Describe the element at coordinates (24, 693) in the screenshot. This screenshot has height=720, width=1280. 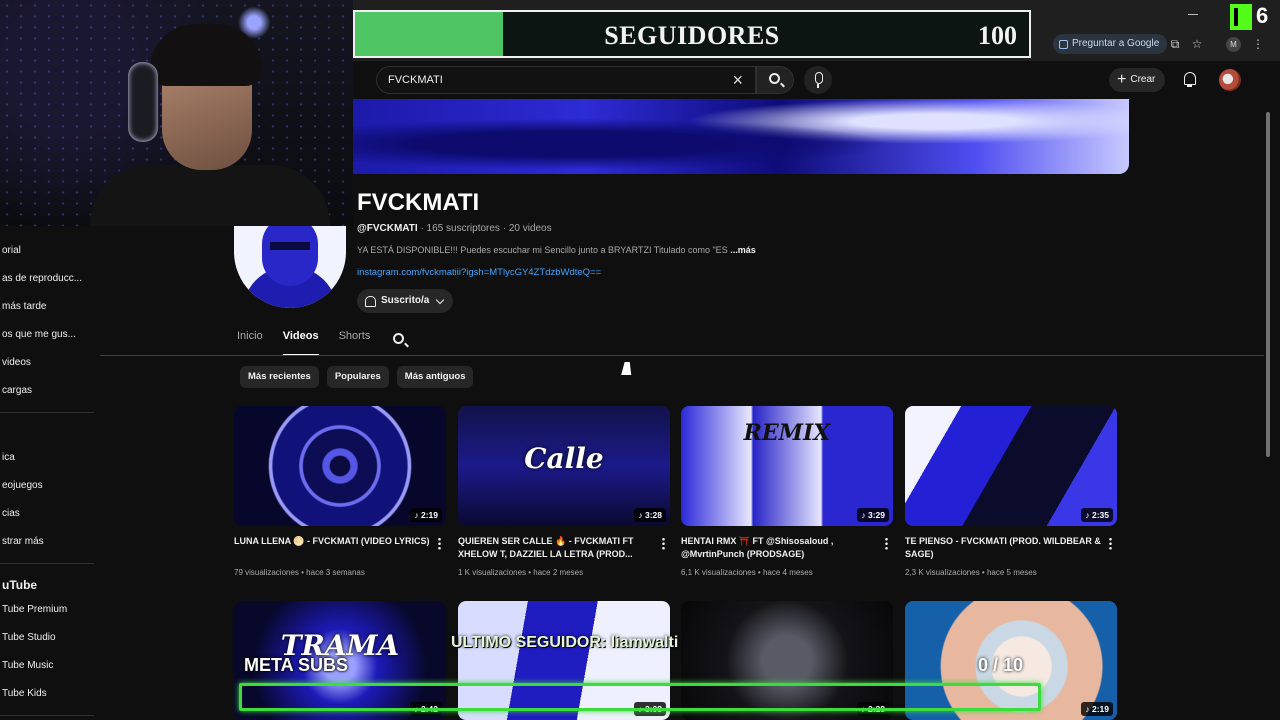
I see `sidebar-item-kids: Tube Kids` at that location.